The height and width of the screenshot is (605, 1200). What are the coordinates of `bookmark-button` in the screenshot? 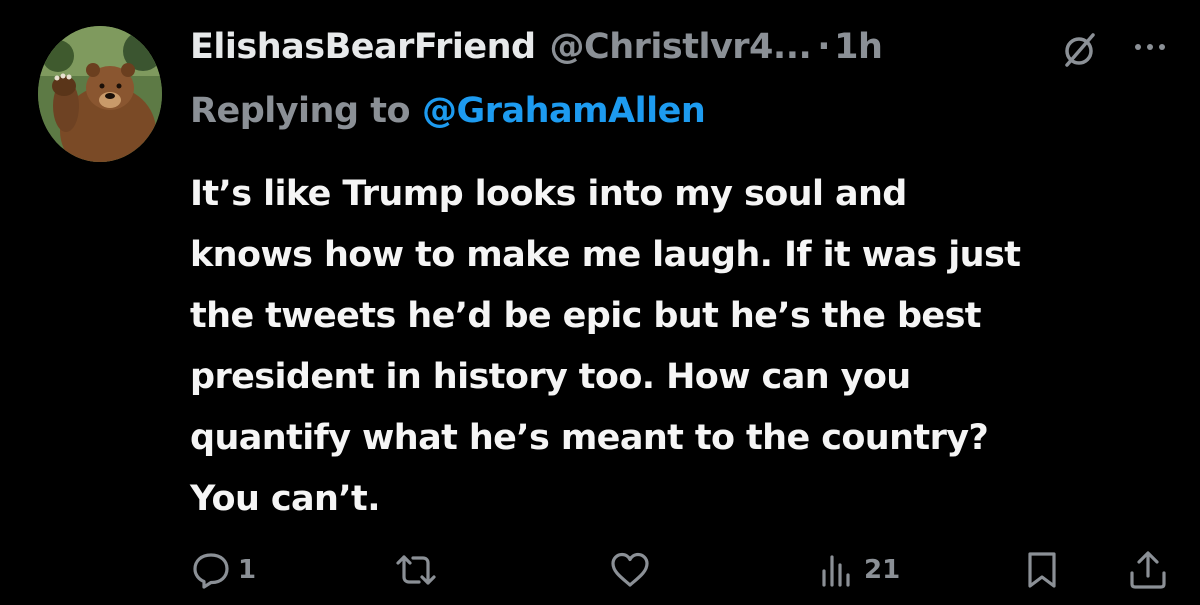 It's located at (1042, 570).